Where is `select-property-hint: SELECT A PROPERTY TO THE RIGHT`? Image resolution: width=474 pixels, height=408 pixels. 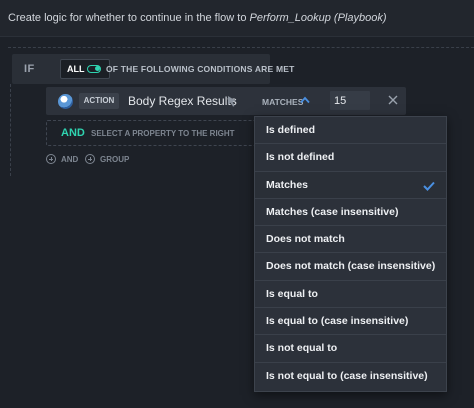
select-property-hint: SELECT A PROPERTY TO THE RIGHT is located at coordinates (163, 133).